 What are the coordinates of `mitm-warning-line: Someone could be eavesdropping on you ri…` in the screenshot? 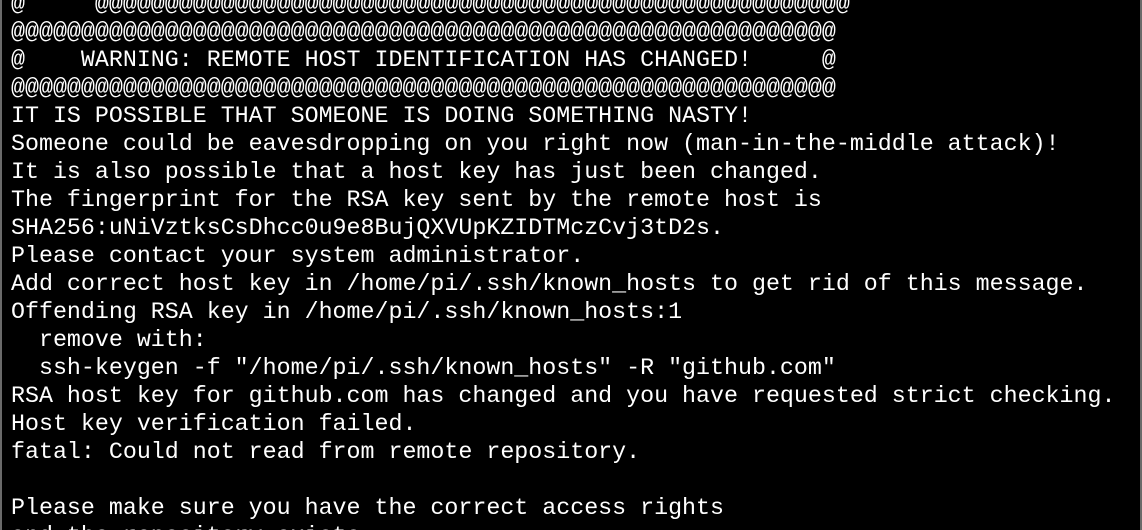 It's located at (535, 144).